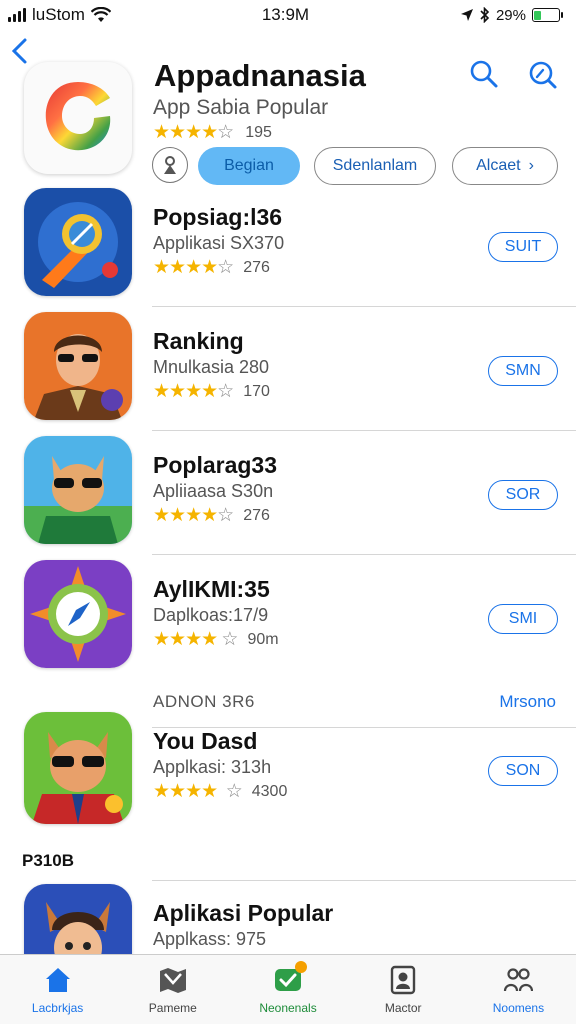  What do you see at coordinates (78, 490) in the screenshot?
I see `app-icon-sunglasses-cat` at bounding box center [78, 490].